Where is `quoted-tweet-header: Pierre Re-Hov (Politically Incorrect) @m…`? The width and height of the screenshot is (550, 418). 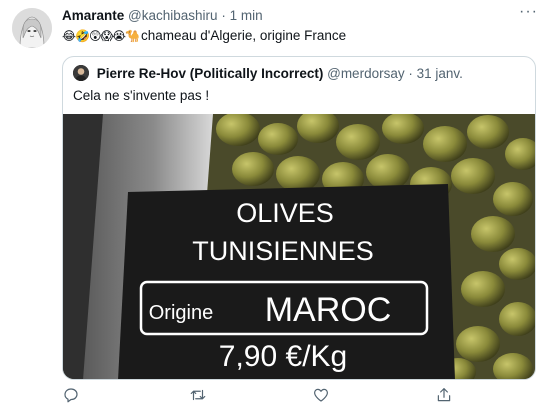
quoted-tweet-header: Pierre Re-Hov (Politically Incorrect) @m… is located at coordinates (299, 73).